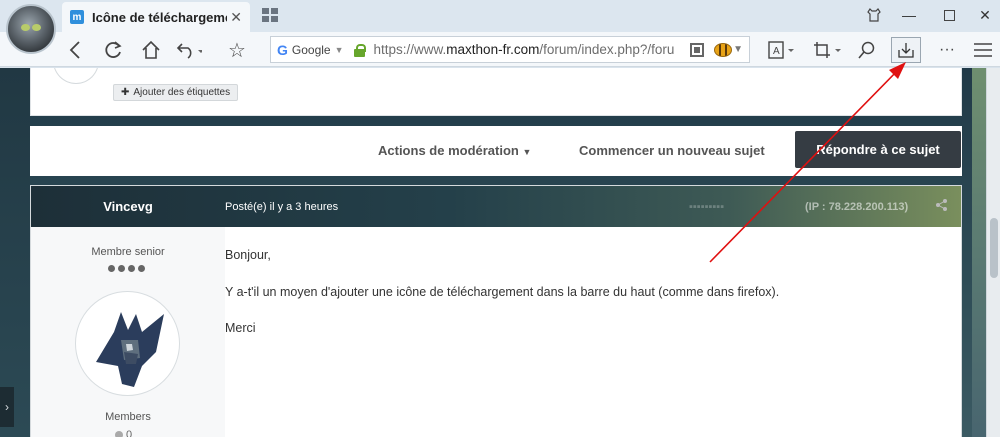 The width and height of the screenshot is (1000, 437). What do you see at coordinates (189, 50) in the screenshot?
I see `undo-close-icon` at bounding box center [189, 50].